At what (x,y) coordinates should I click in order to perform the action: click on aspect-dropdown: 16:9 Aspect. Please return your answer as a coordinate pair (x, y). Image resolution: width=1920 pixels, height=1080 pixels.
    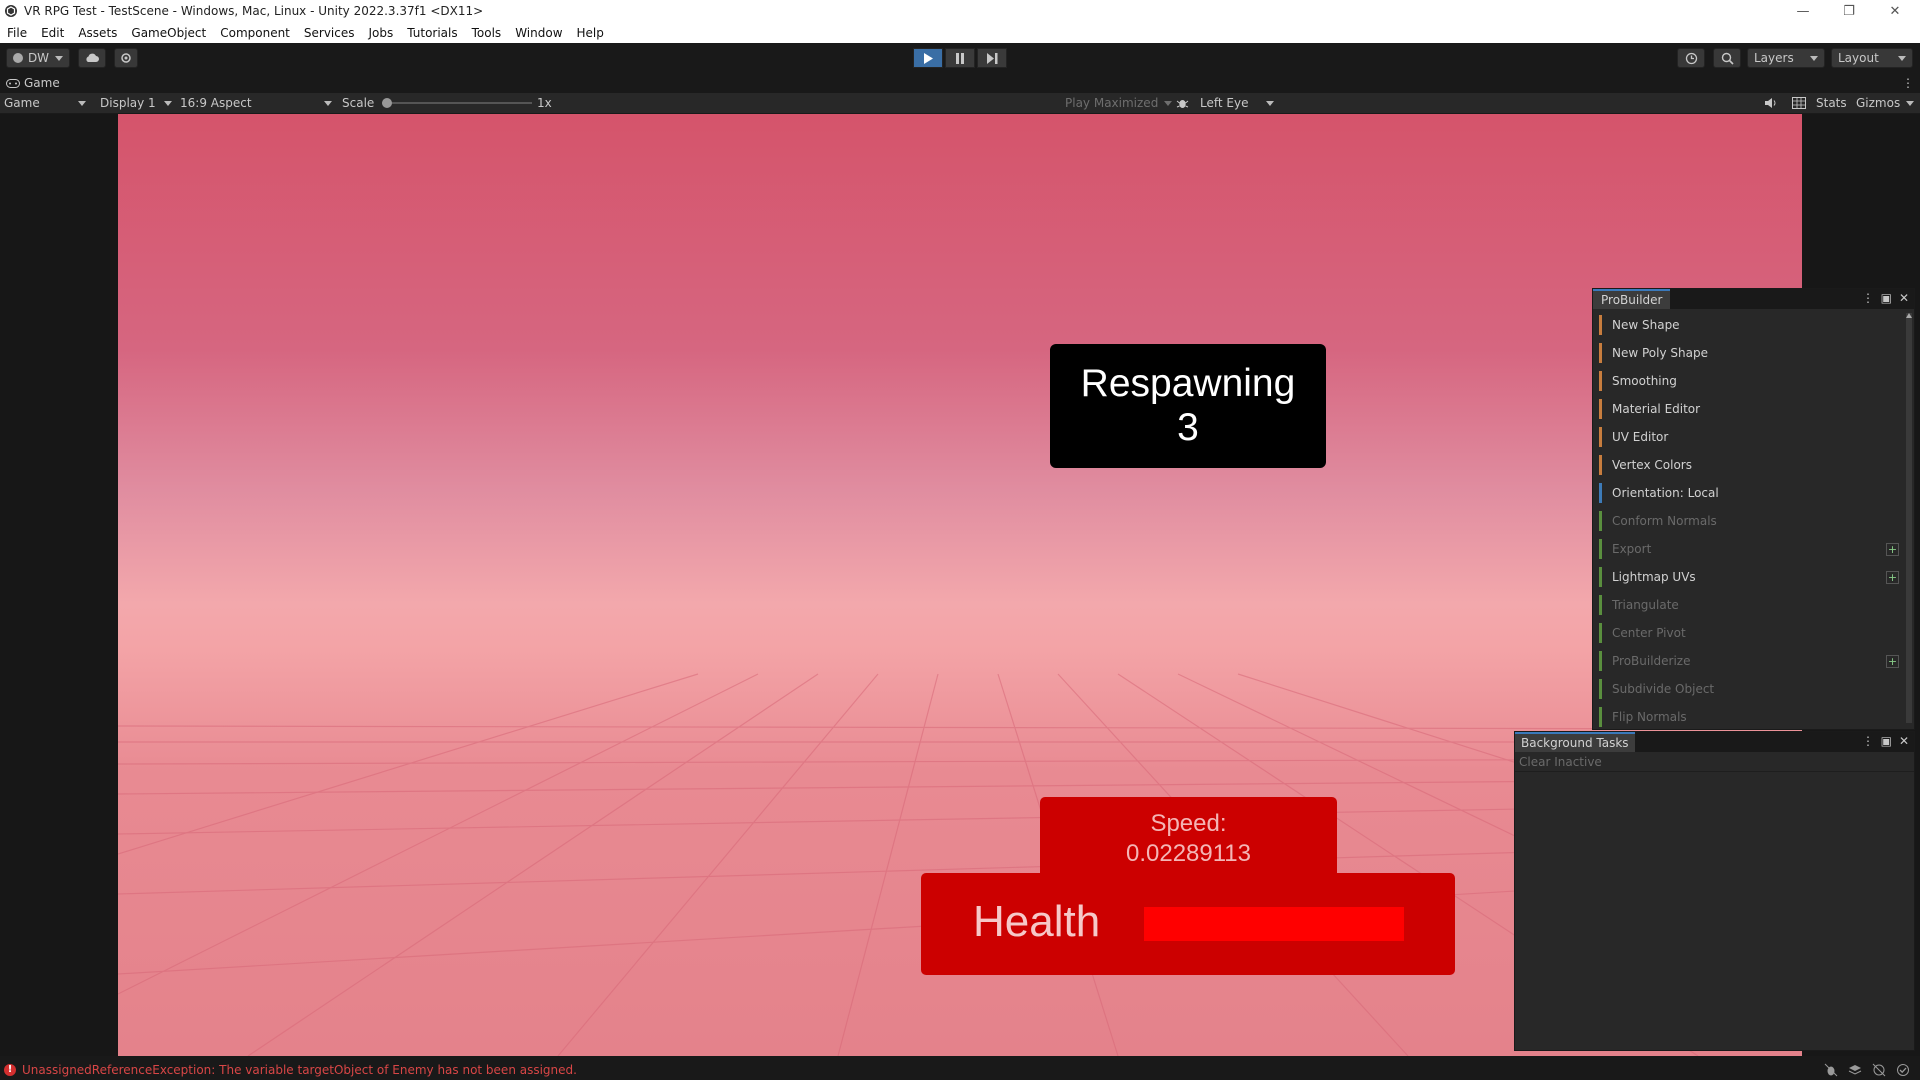
    Looking at the image, I should click on (256, 103).